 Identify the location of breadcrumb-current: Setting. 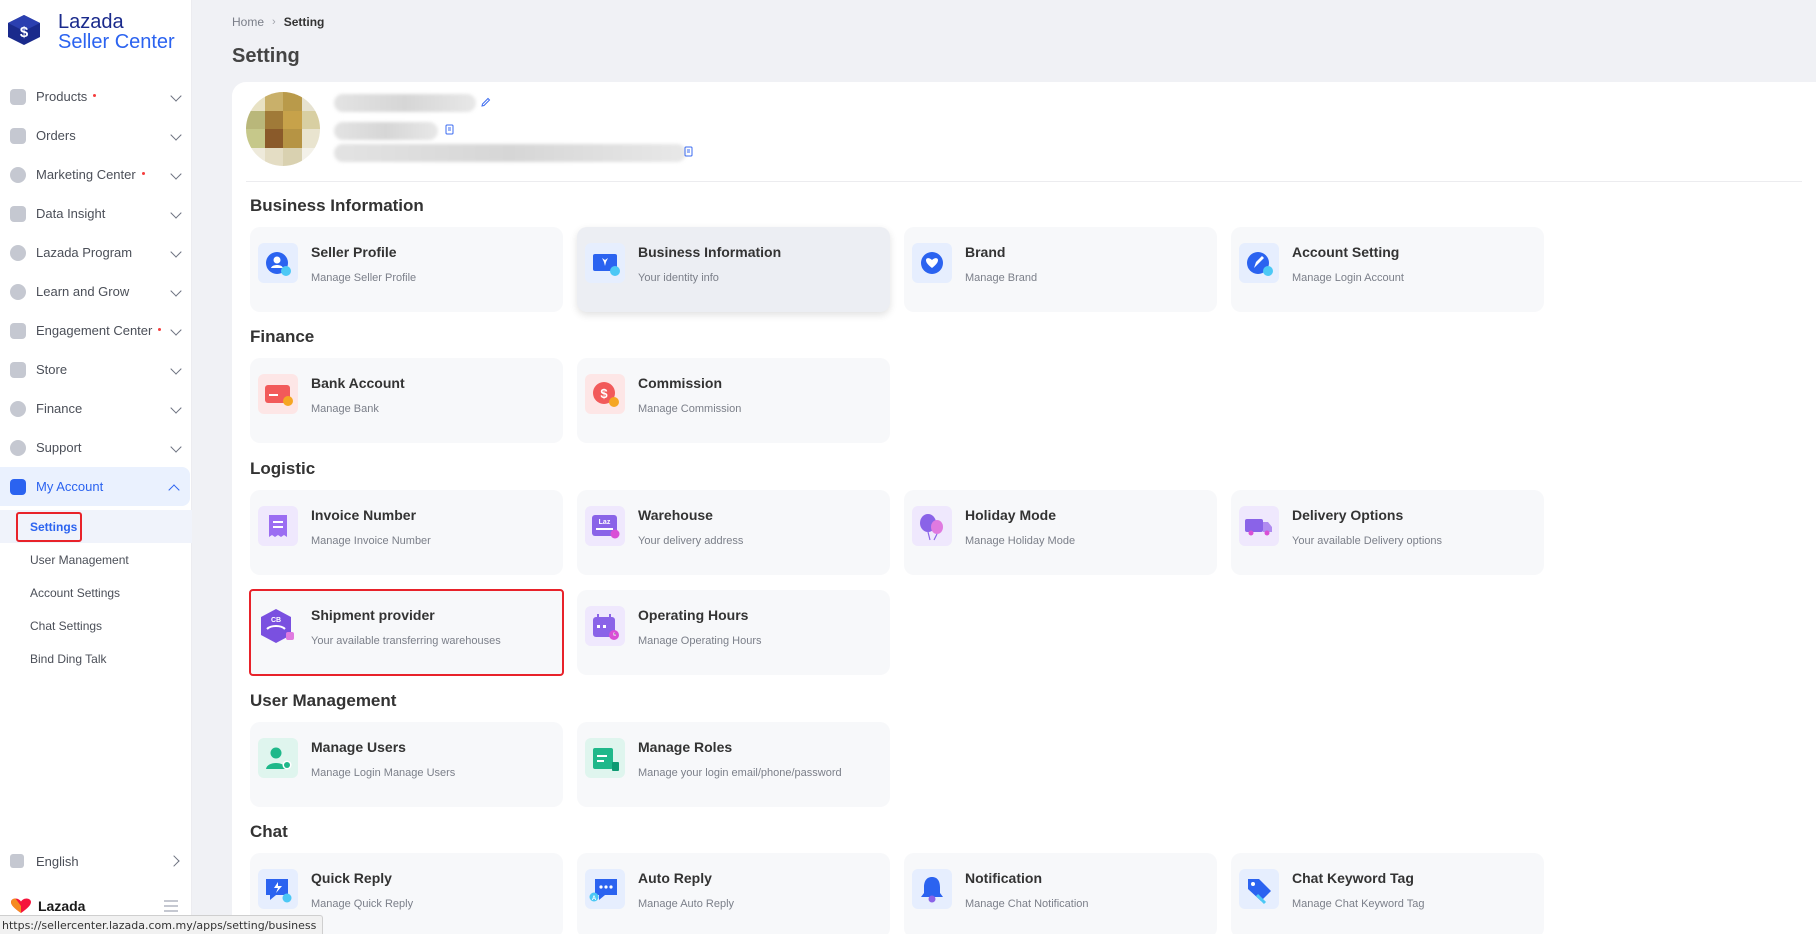
(304, 22).